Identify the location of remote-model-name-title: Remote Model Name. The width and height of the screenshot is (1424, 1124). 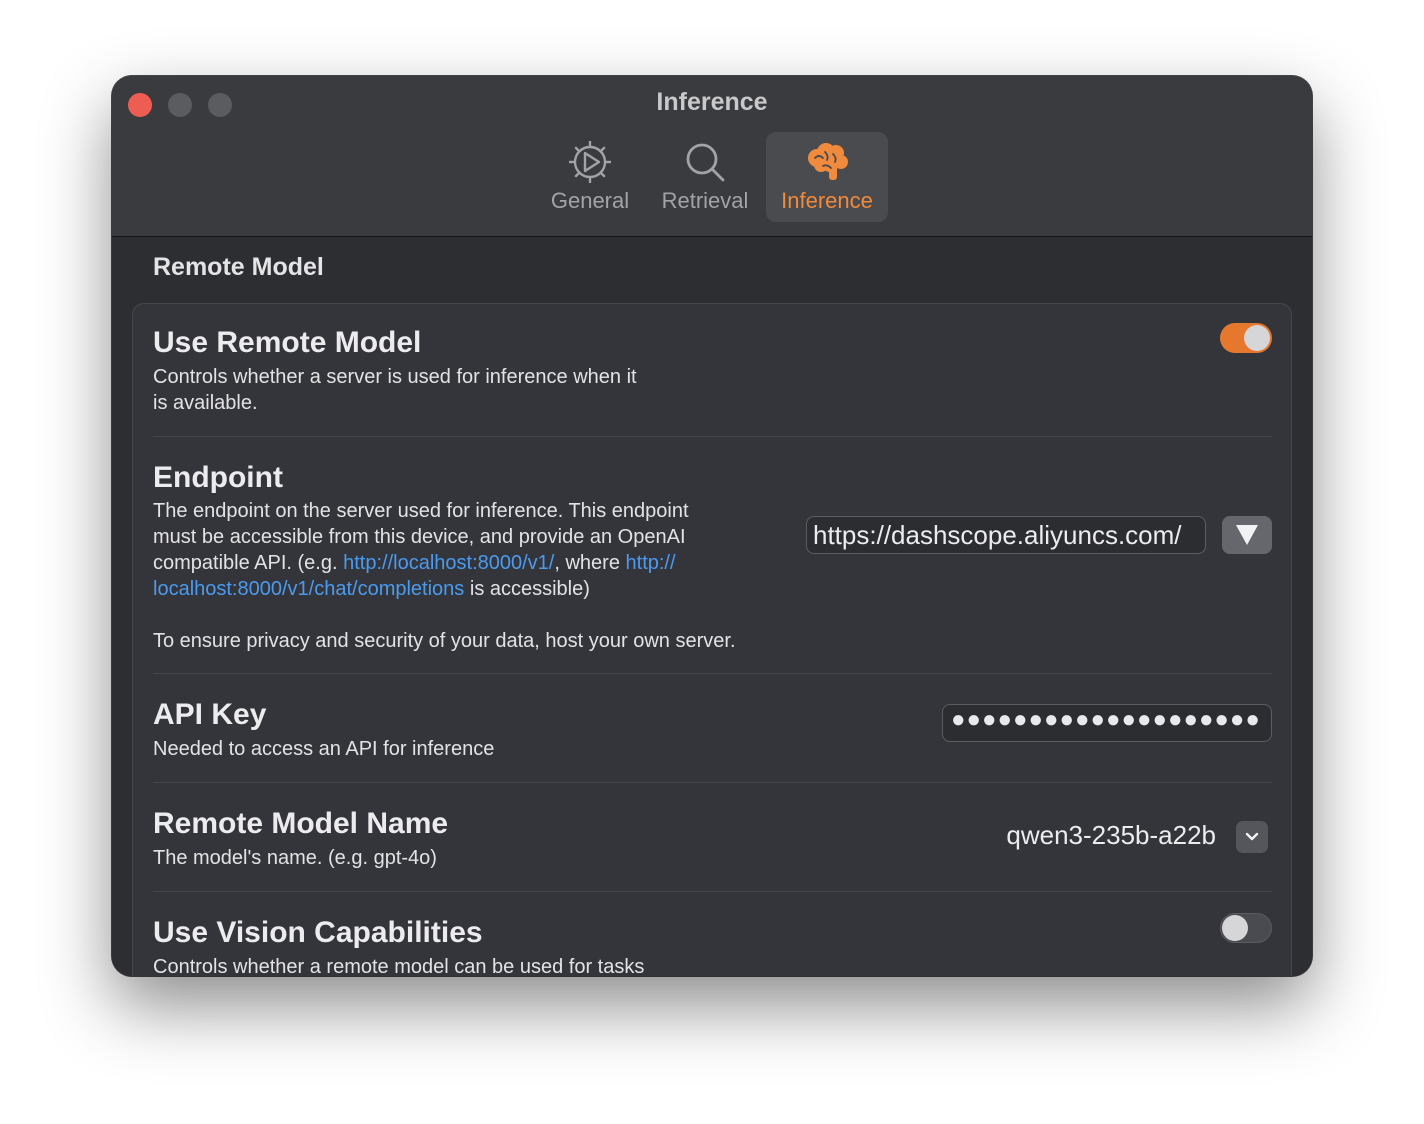
(301, 823).